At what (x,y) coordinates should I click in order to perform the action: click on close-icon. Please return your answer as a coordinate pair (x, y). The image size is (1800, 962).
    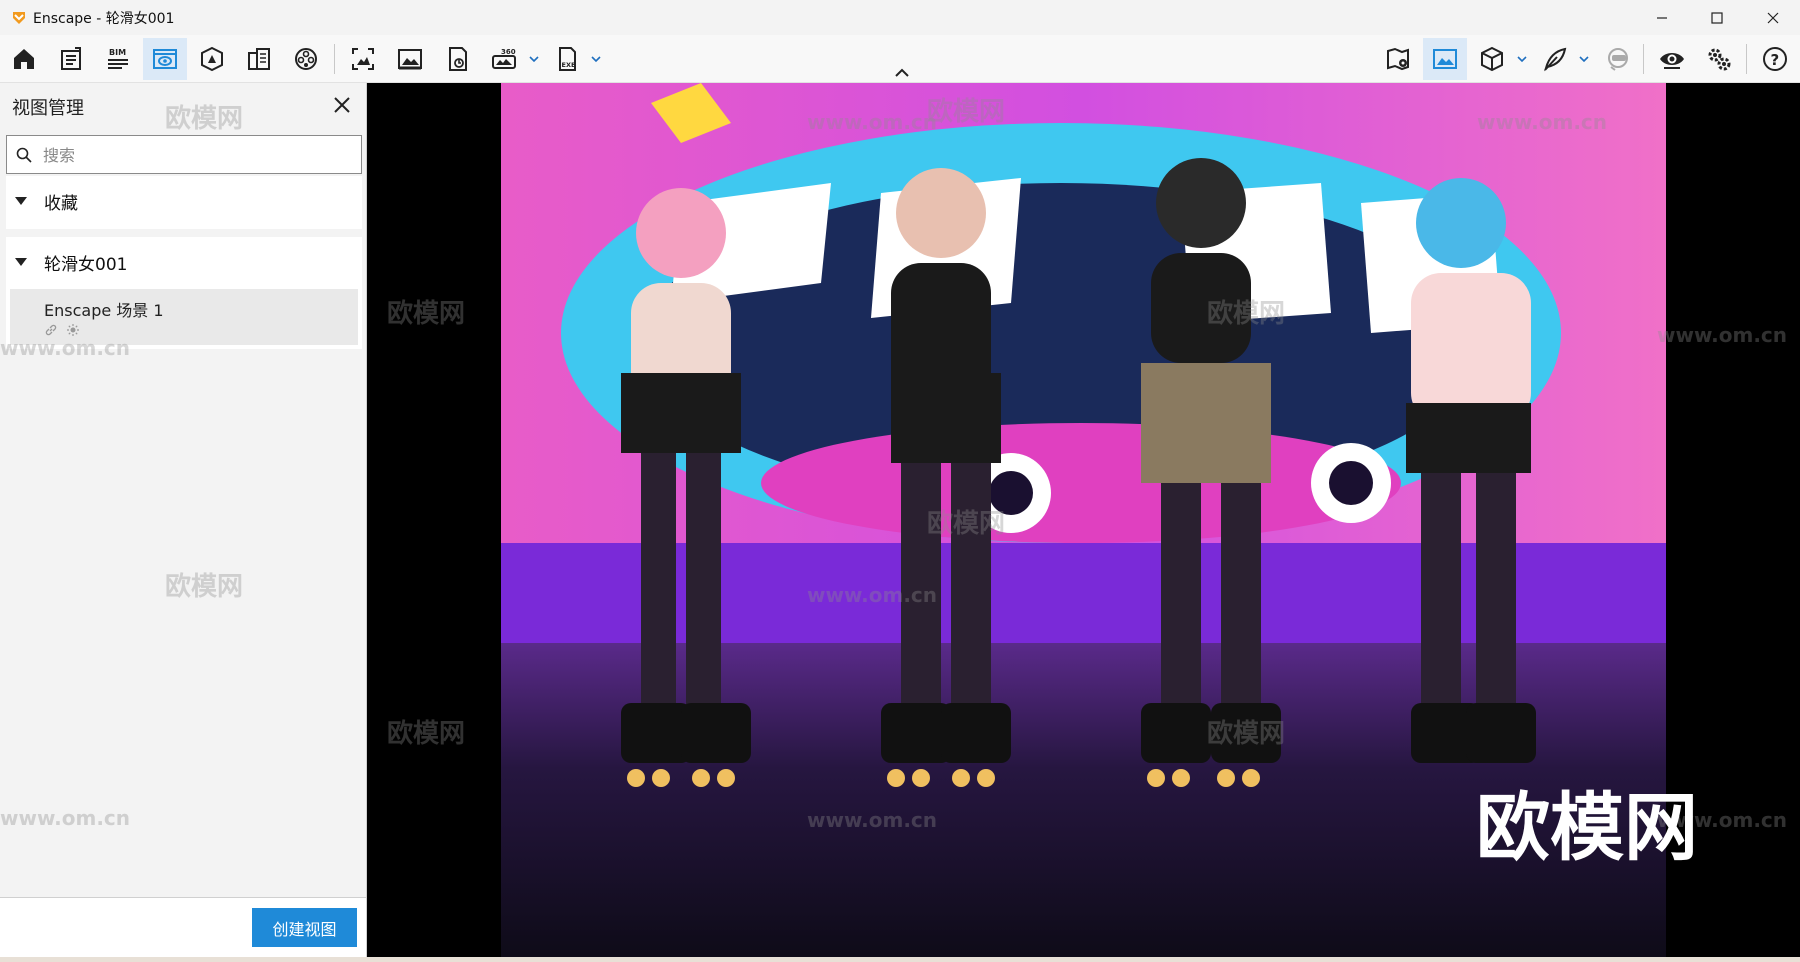
    Looking at the image, I should click on (1773, 17).